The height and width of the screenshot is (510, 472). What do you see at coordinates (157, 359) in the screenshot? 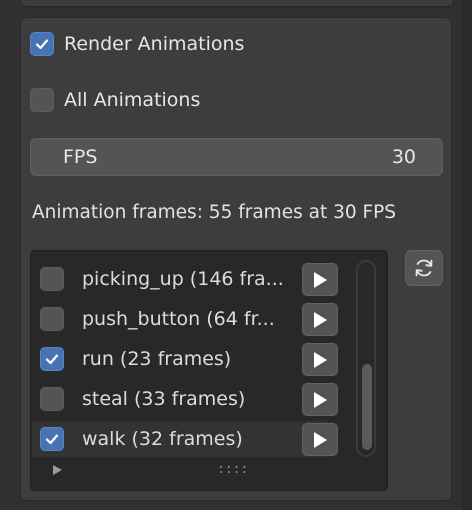
I see `item-label: run (23 frames)` at bounding box center [157, 359].